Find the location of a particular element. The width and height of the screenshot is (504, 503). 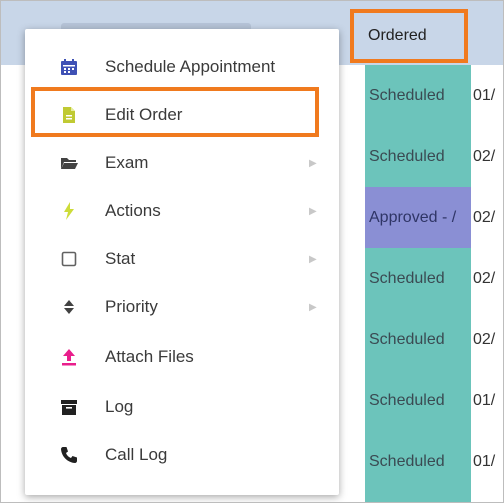

menu-item-exam: Exam ▶ is located at coordinates (182, 163).